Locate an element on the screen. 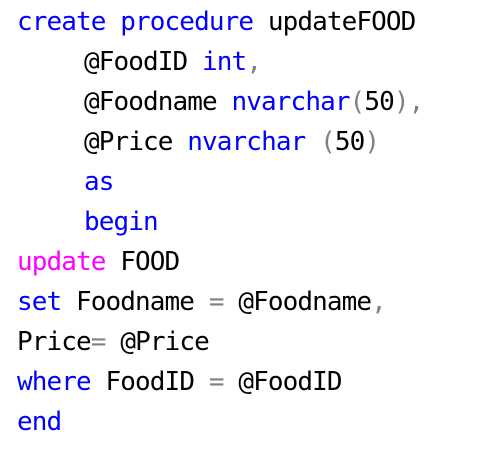 The width and height of the screenshot is (491, 450). code-line-1: create procedure updateFOOD is located at coordinates (245, 22).